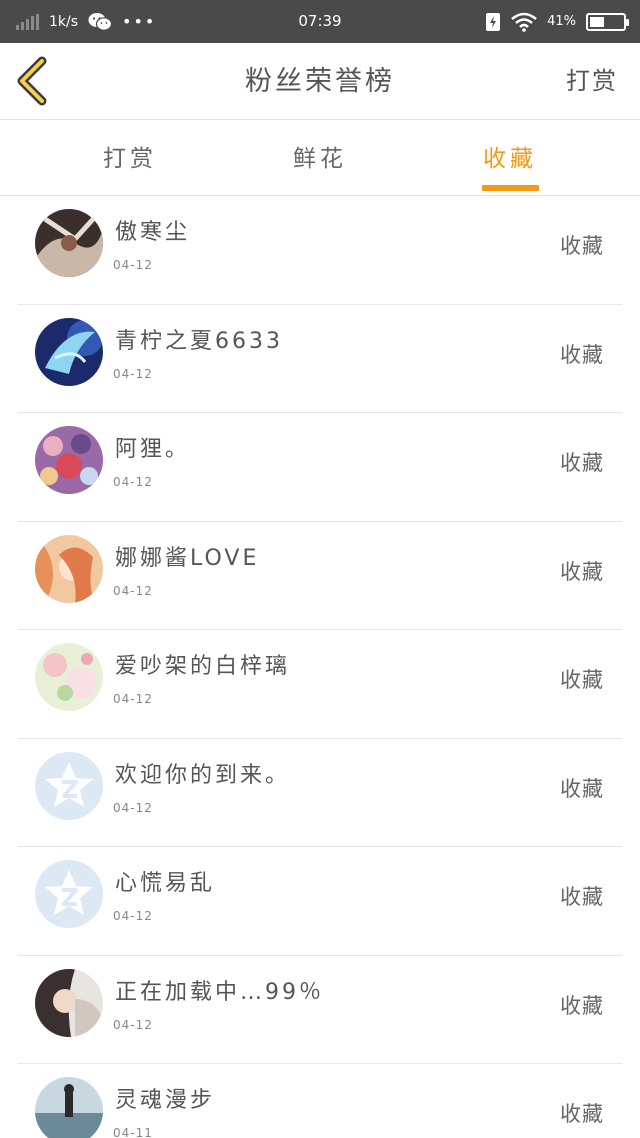  I want to click on tab-reward: 打赏, so click(130, 158).